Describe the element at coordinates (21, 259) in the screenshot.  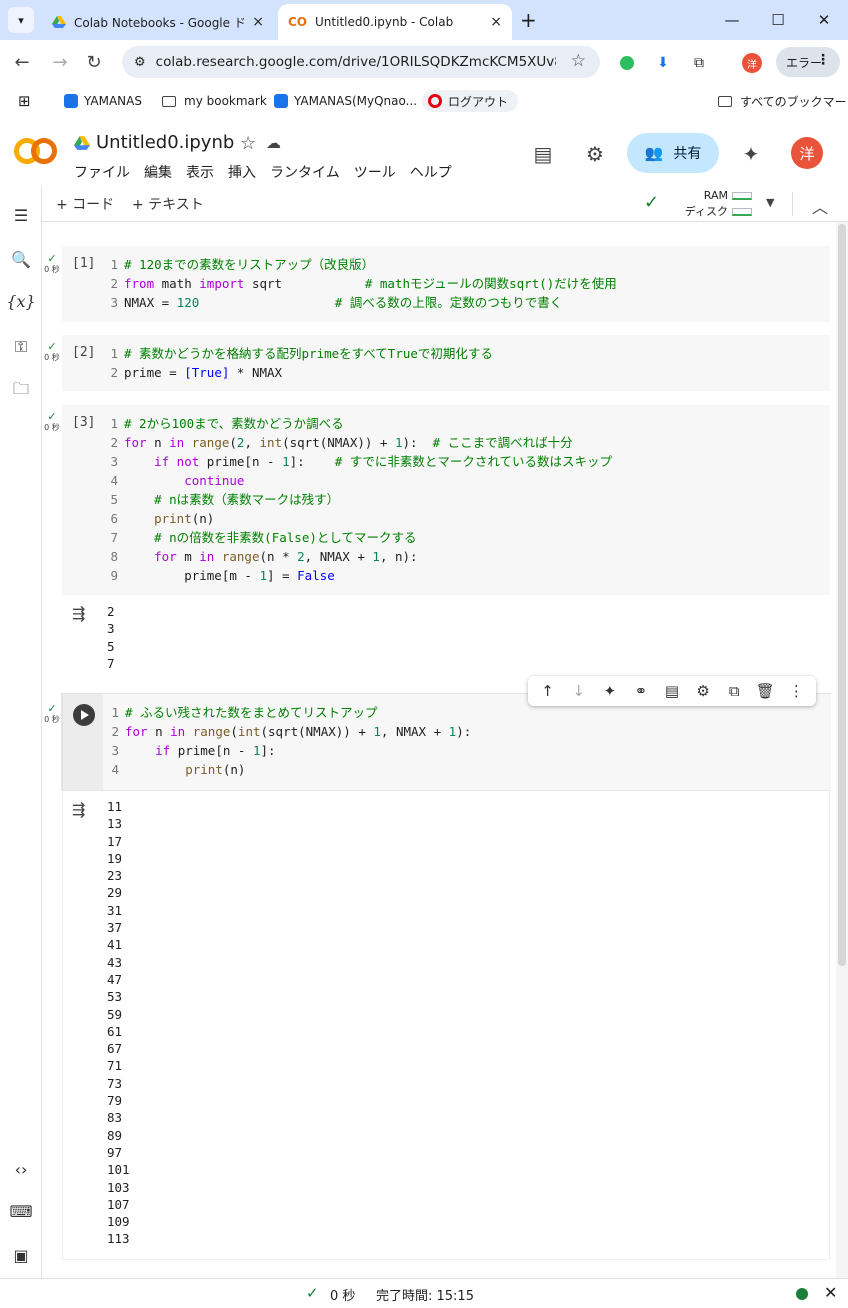
I see `find-replace-icon: 🔍` at that location.